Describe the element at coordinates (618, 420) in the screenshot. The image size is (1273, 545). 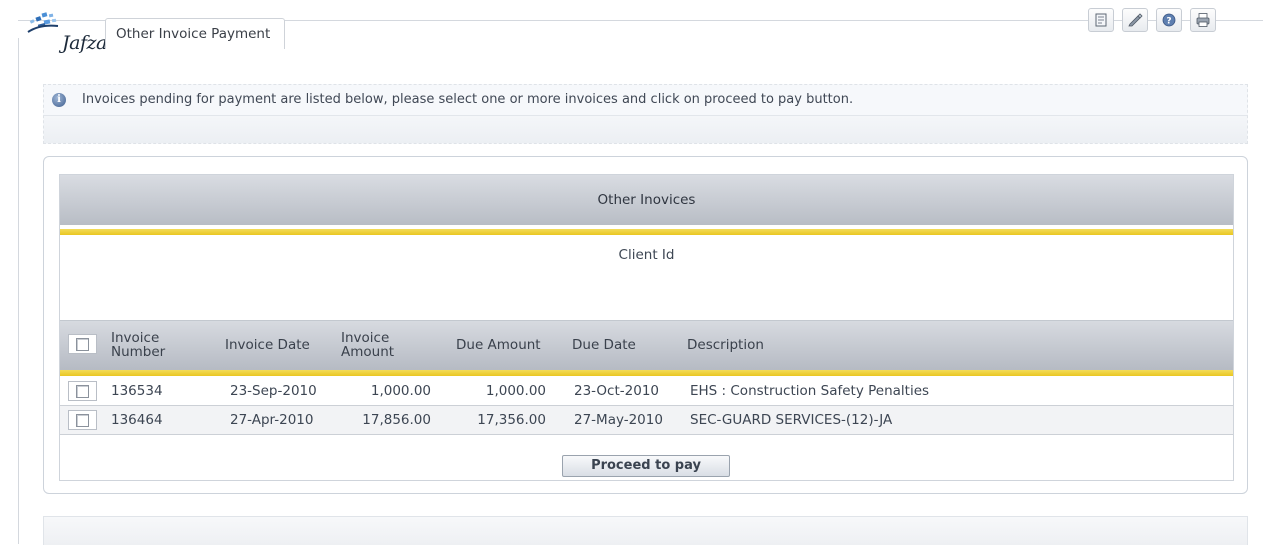
I see `due-date: 27-May-2010` at that location.